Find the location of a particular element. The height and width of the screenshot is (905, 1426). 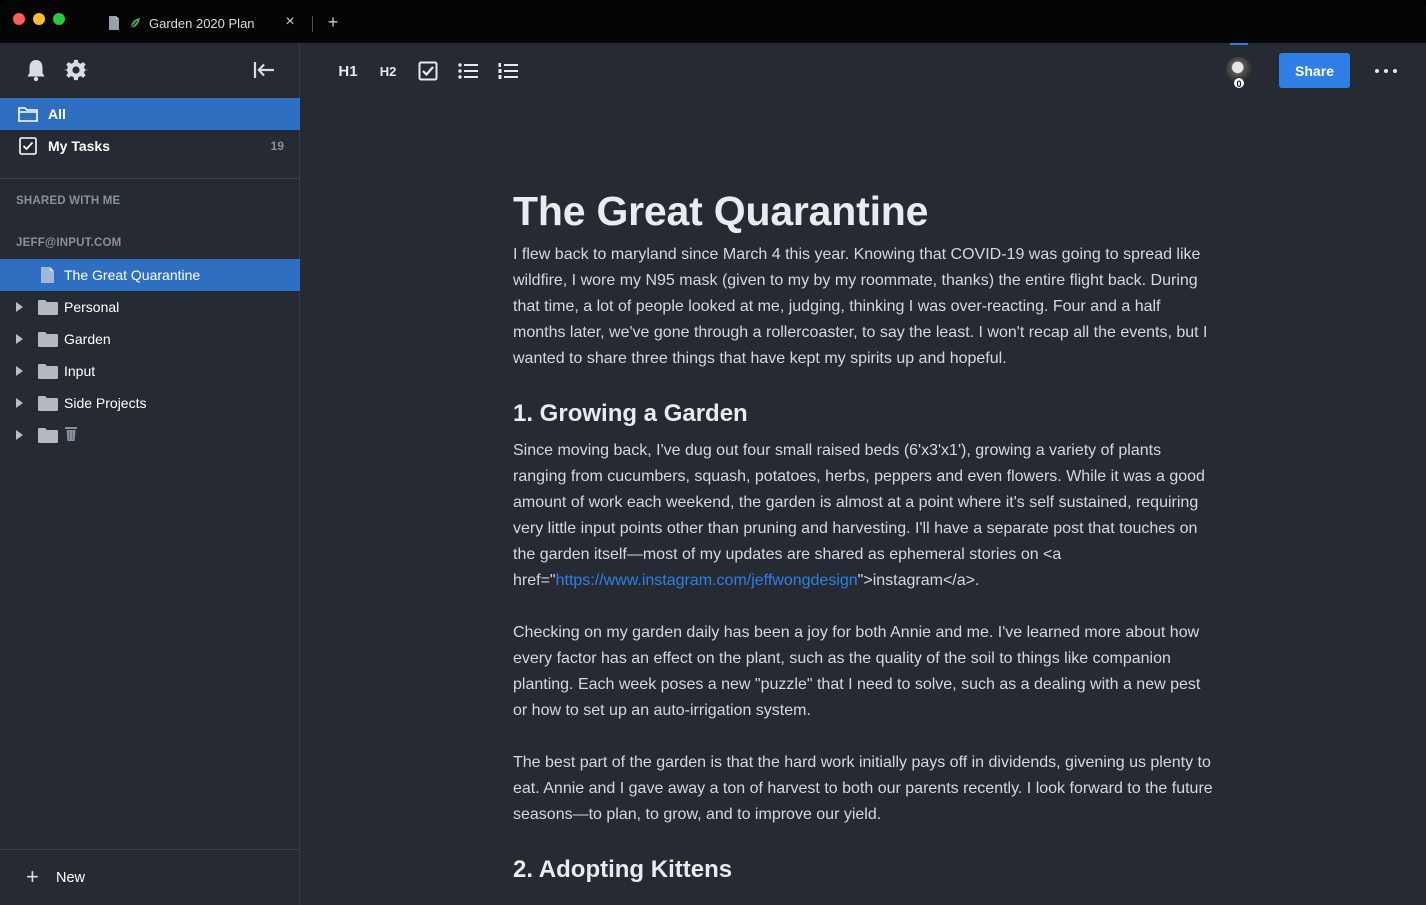

plus-icon: + is located at coordinates (32, 876).